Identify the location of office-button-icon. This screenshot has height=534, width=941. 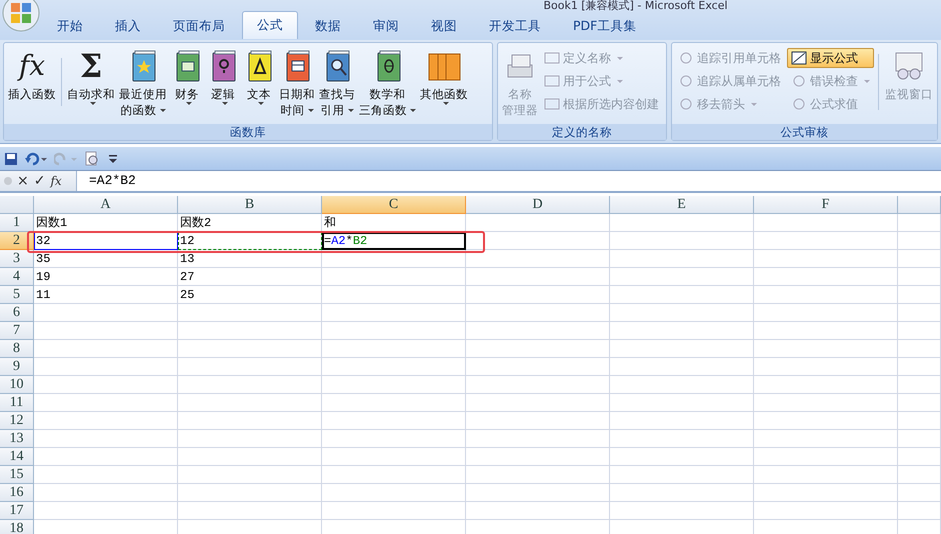
(21, 16).